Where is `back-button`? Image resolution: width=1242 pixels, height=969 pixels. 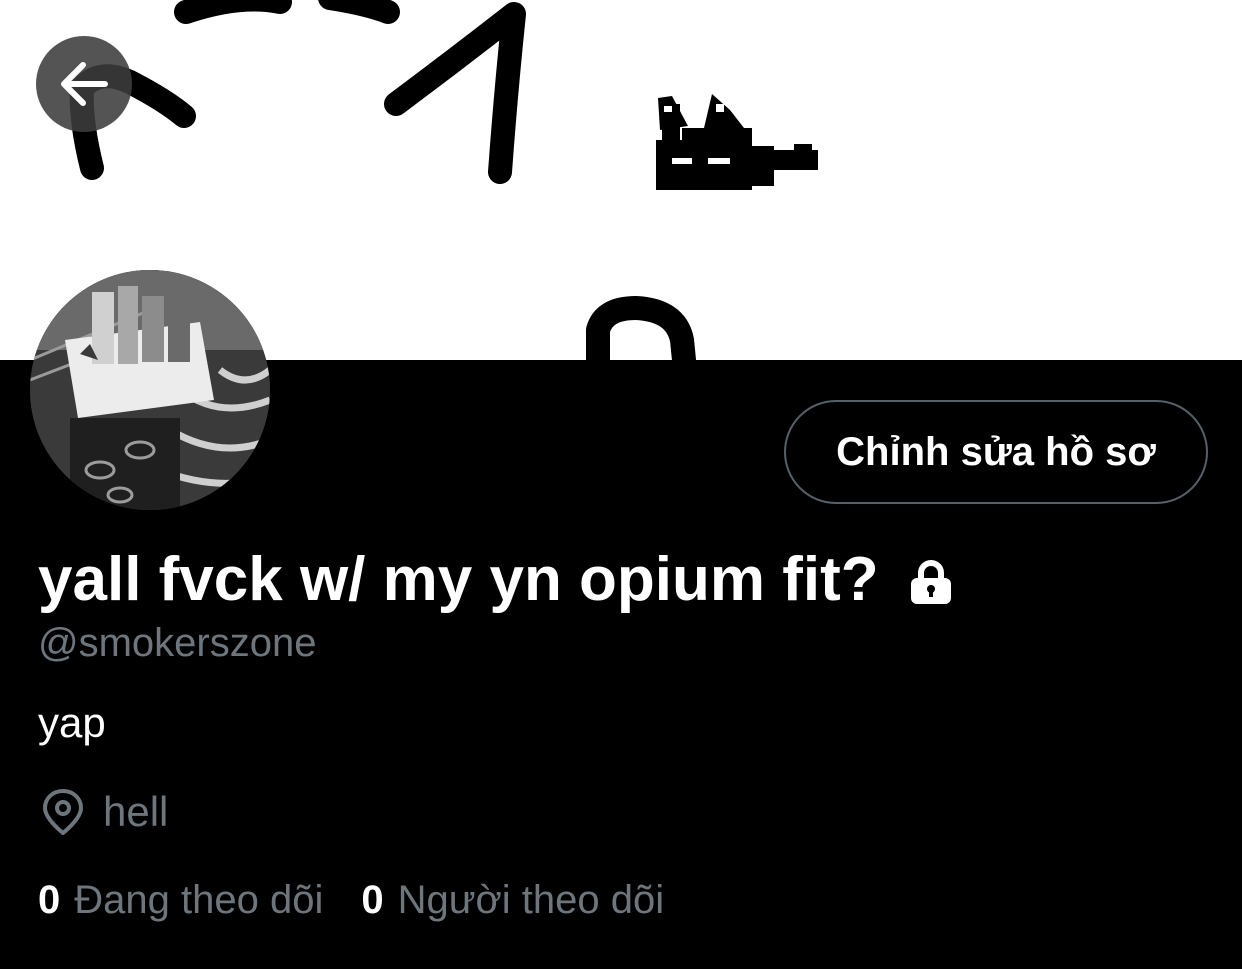 back-button is located at coordinates (84, 84).